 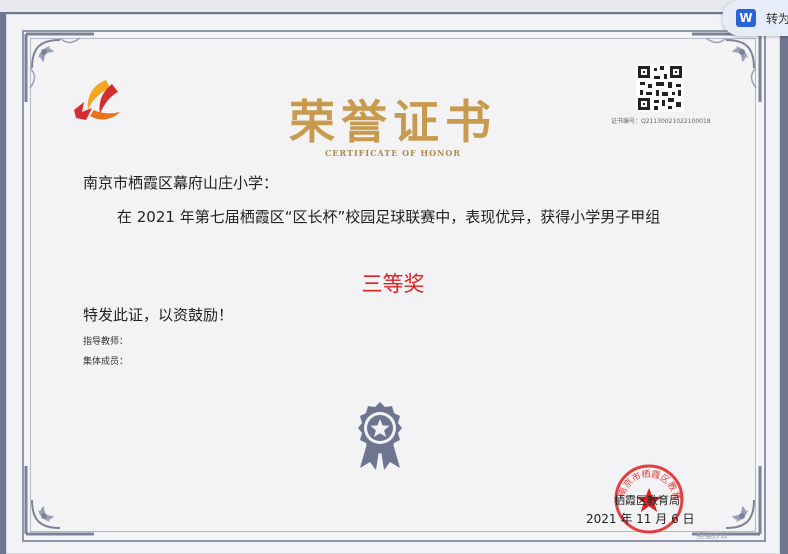 I want to click on convert-to-word-button: W 转为, so click(x=755, y=18).